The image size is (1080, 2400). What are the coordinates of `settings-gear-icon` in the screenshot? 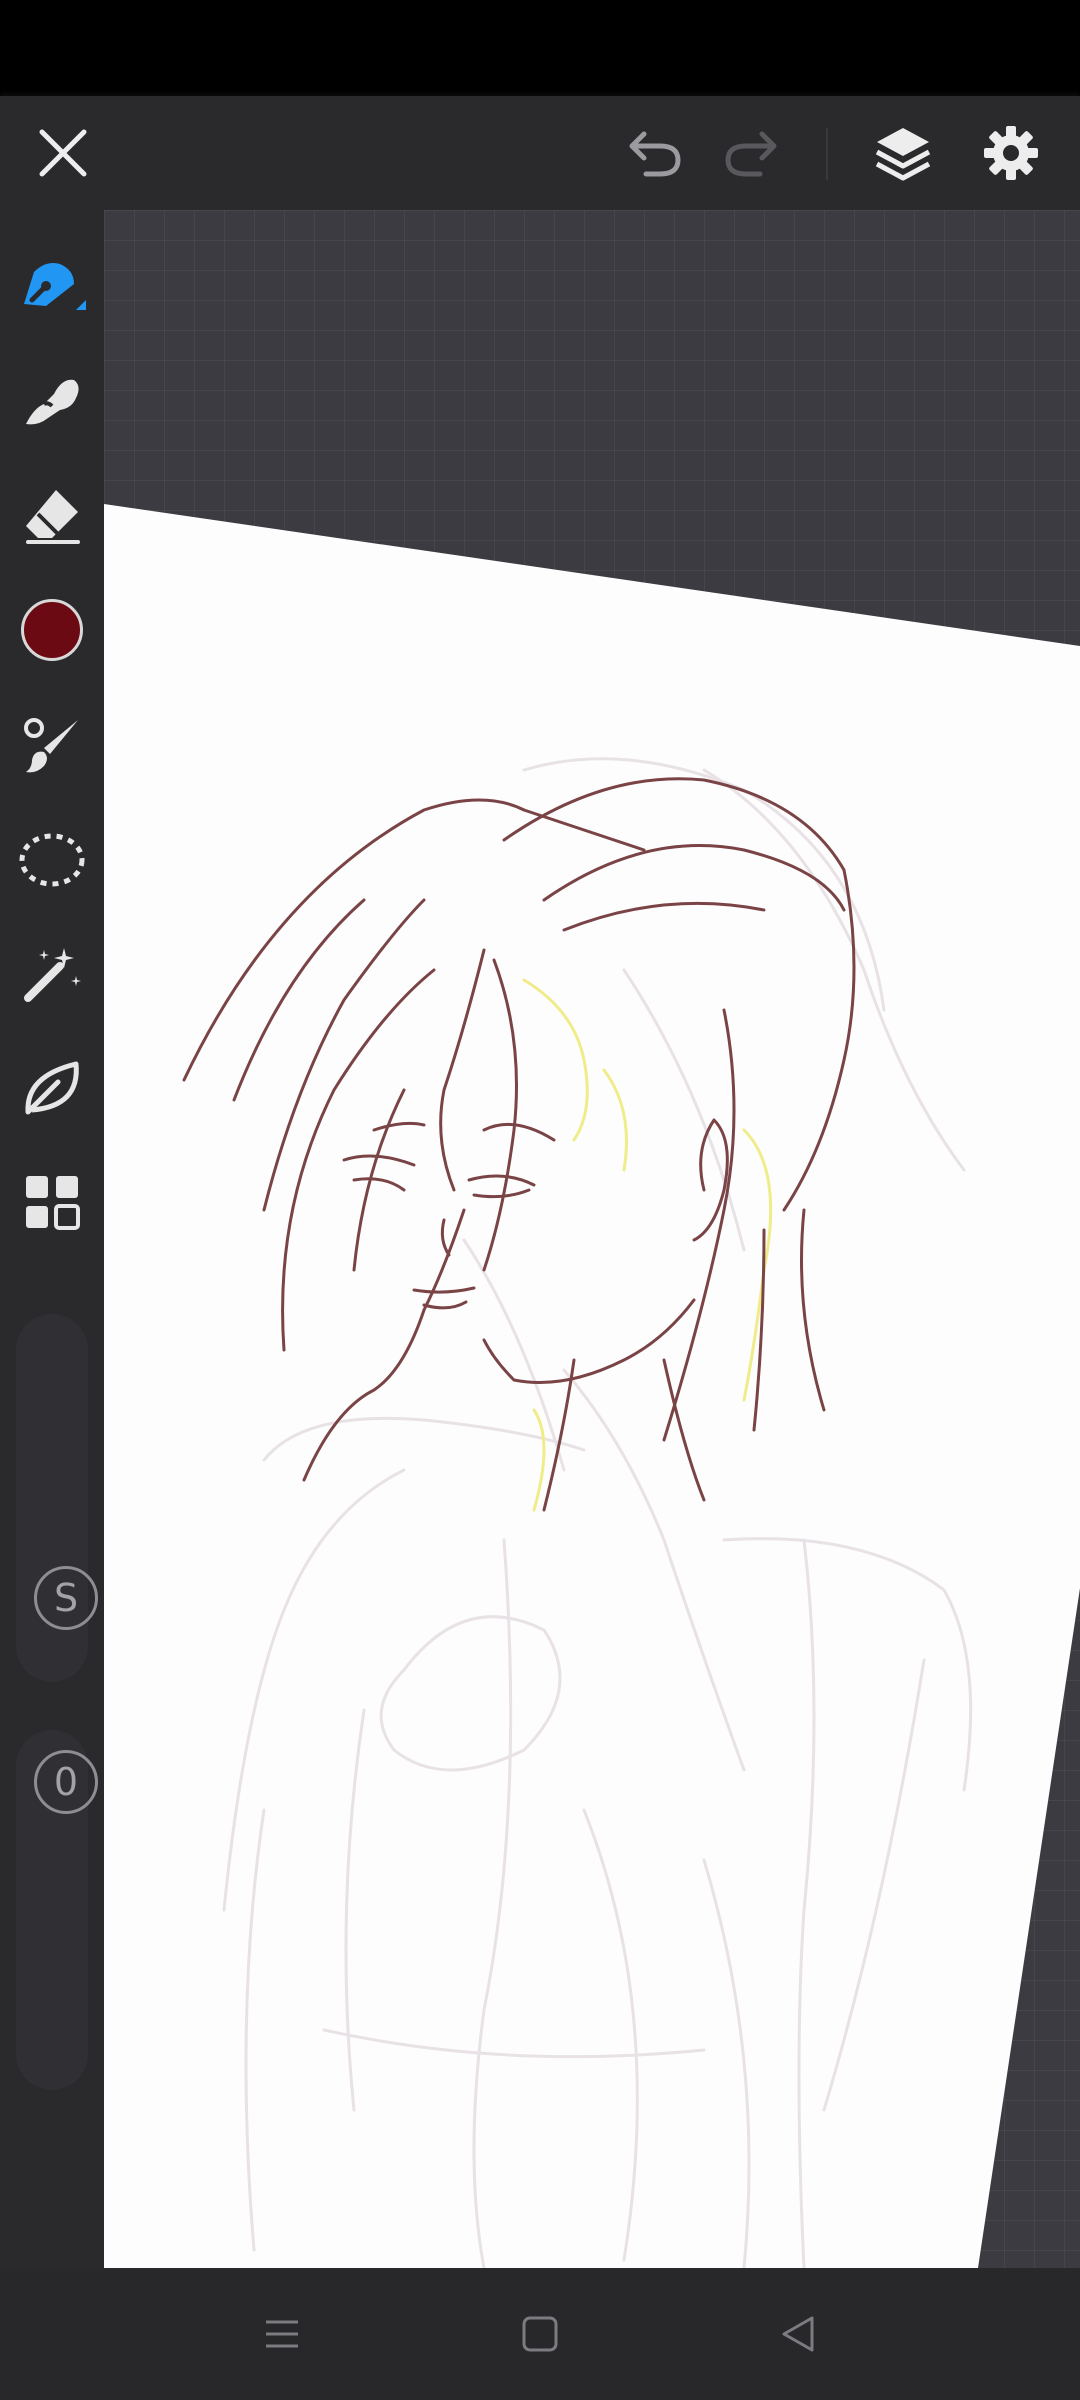 It's located at (1011, 153).